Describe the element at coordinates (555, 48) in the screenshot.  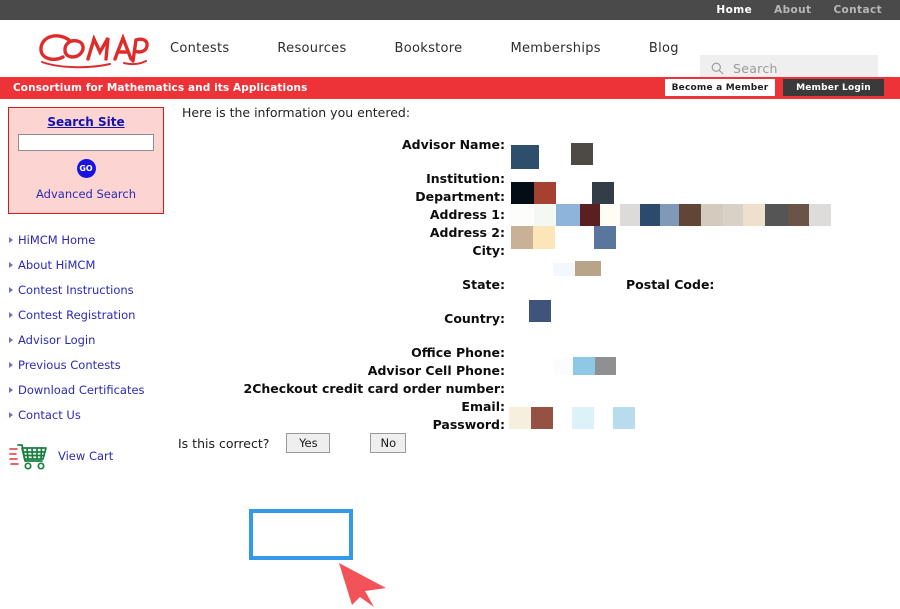
I see `nav-item-memberships: Memberships` at that location.